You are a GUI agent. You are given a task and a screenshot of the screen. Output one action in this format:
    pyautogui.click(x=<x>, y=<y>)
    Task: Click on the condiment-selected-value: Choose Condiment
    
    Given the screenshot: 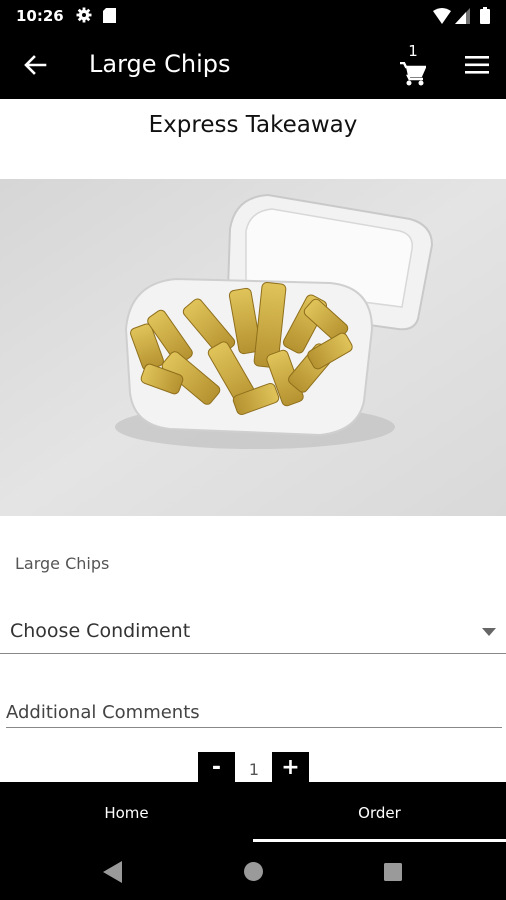 What is the action you would take?
    pyautogui.click(x=100, y=631)
    